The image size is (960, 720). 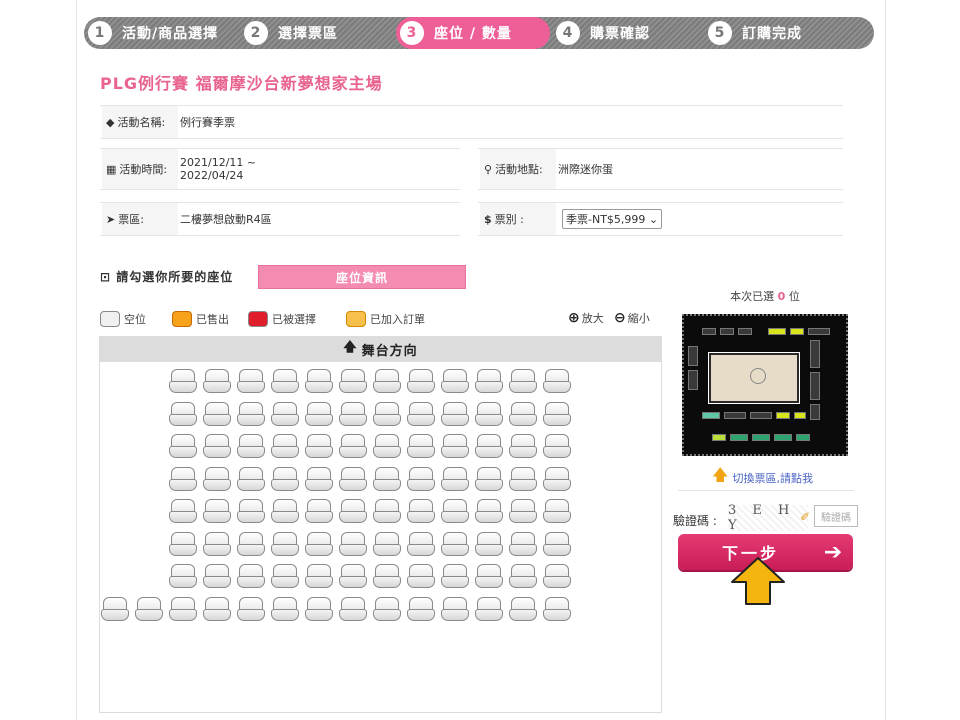 I want to click on venue-map-thumbnail, so click(x=765, y=385).